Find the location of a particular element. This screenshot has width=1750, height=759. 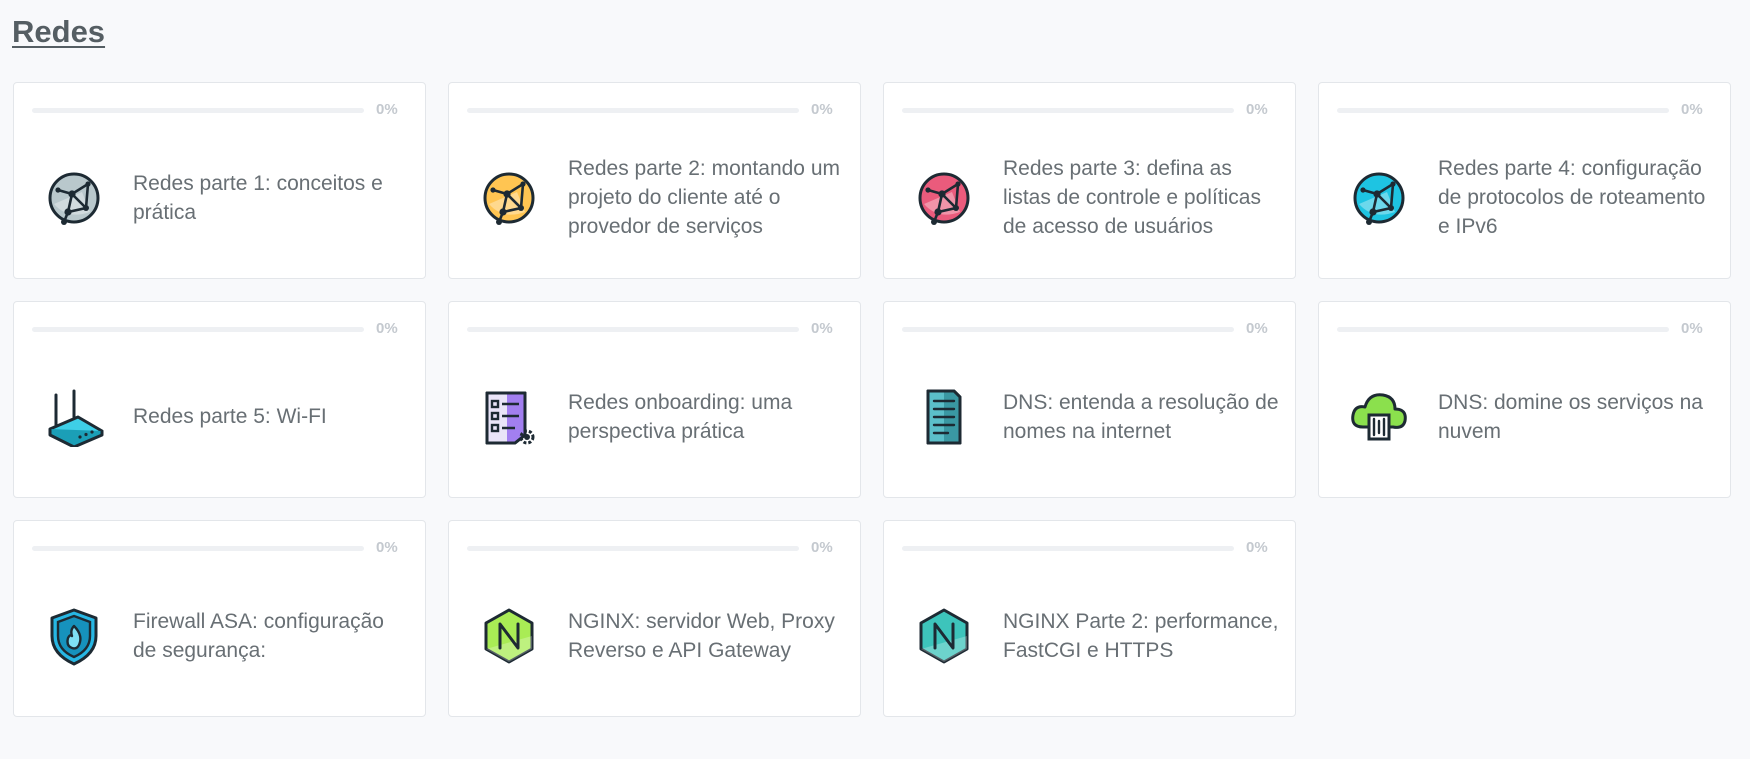

firewall-shield-icon is located at coordinates (74, 636).